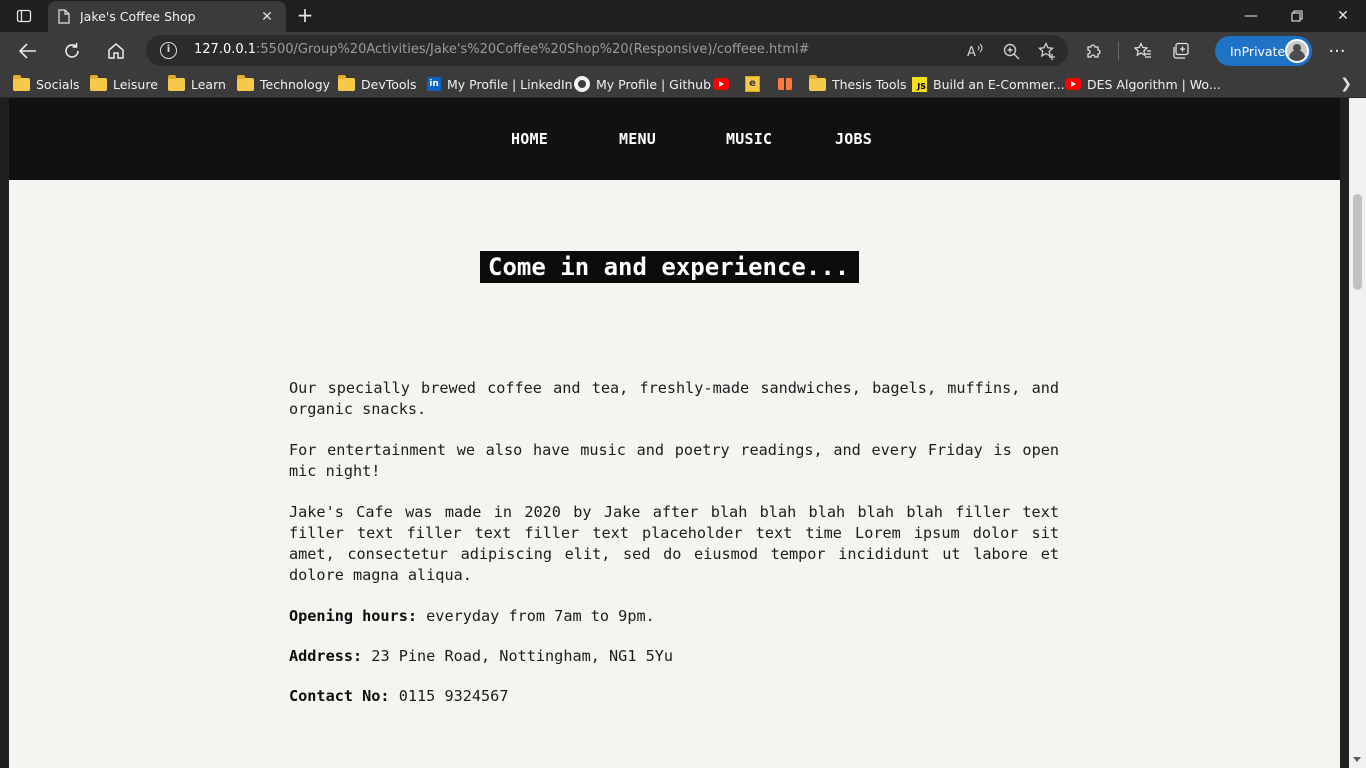  What do you see at coordinates (168, 50) in the screenshot?
I see `site-info-icon: i` at bounding box center [168, 50].